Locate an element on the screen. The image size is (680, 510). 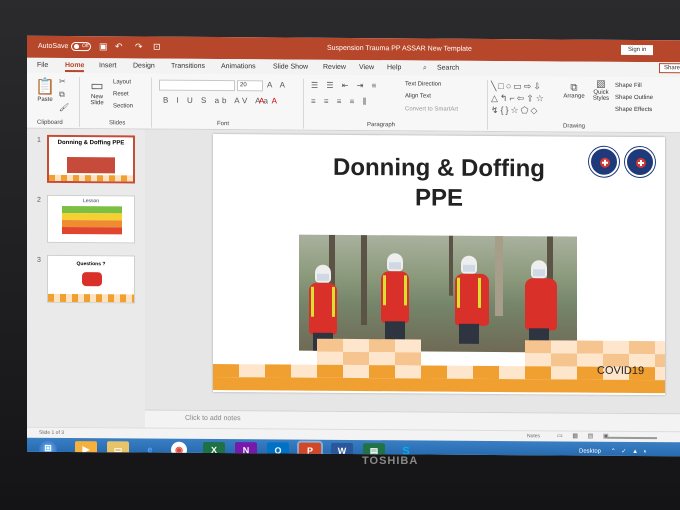
present-icon: ⊡ is located at coordinates (157, 47).